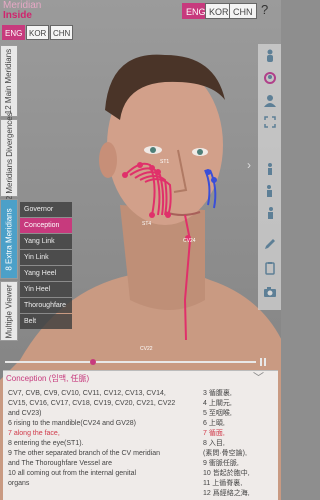 This screenshot has width=320, height=500. I want to click on app-logo: Meridian Inside, so click(22, 11).